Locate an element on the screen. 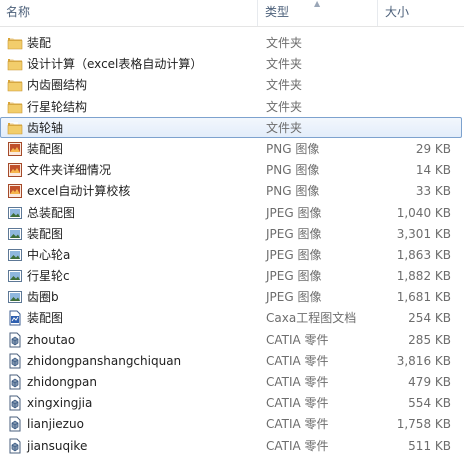 The width and height of the screenshot is (464, 458). file-name: jiansuqike is located at coordinates (57, 445).